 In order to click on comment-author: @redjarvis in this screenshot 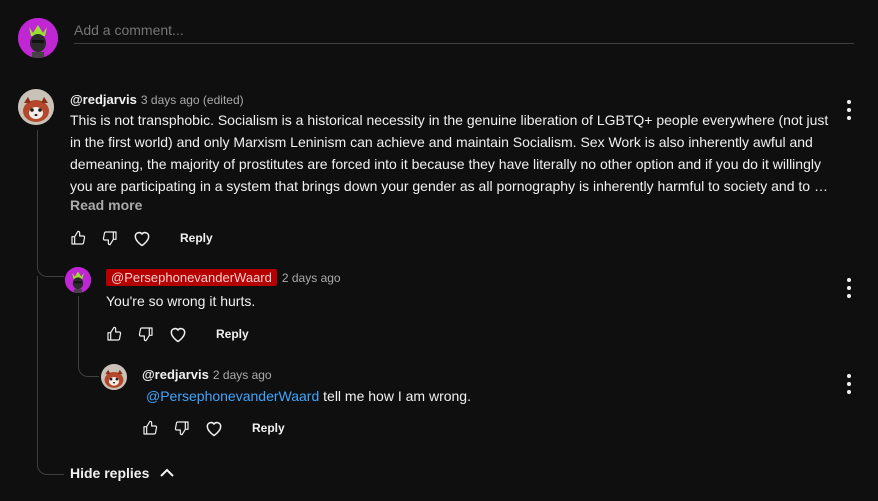, I will do `click(103, 99)`.